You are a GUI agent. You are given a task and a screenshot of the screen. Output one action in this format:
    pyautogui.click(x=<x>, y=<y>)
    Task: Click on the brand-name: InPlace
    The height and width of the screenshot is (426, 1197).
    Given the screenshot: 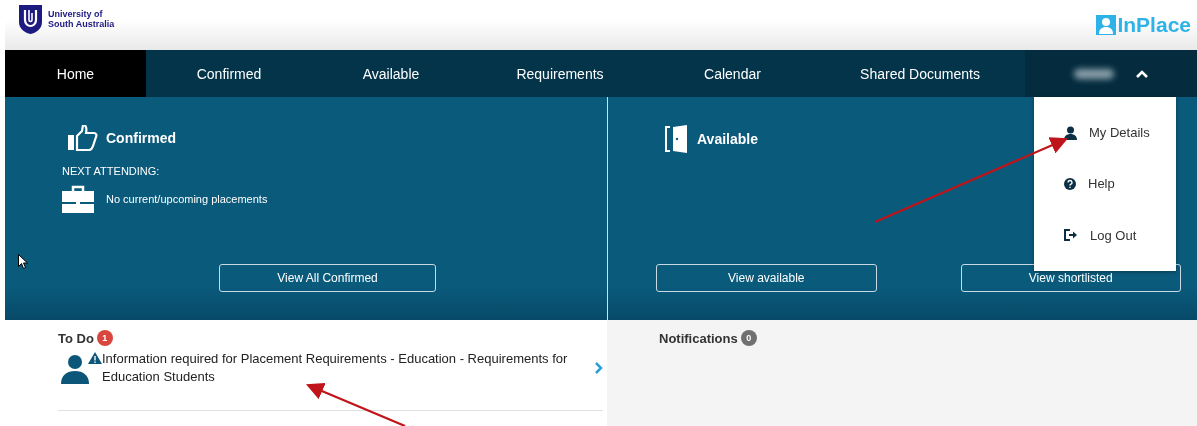 What is the action you would take?
    pyautogui.click(x=1154, y=25)
    